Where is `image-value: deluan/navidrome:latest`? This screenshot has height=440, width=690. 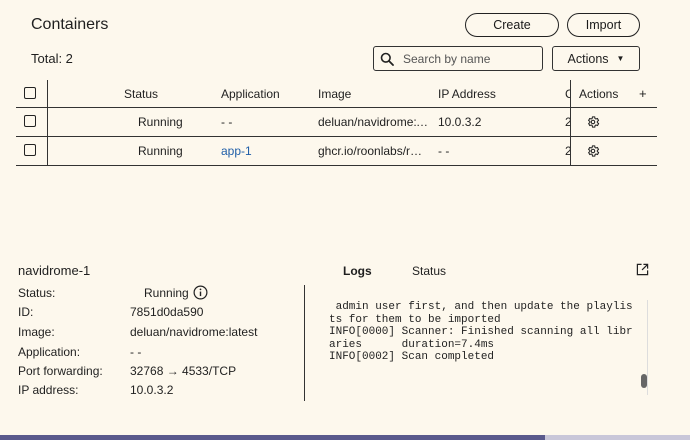
image-value: deluan/navidrome:latest is located at coordinates (194, 332).